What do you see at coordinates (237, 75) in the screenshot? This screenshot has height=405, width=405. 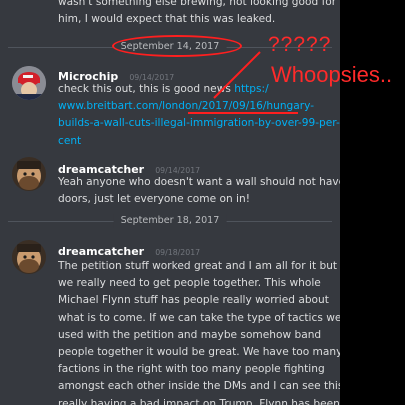 I see `annotation-arrow` at bounding box center [237, 75].